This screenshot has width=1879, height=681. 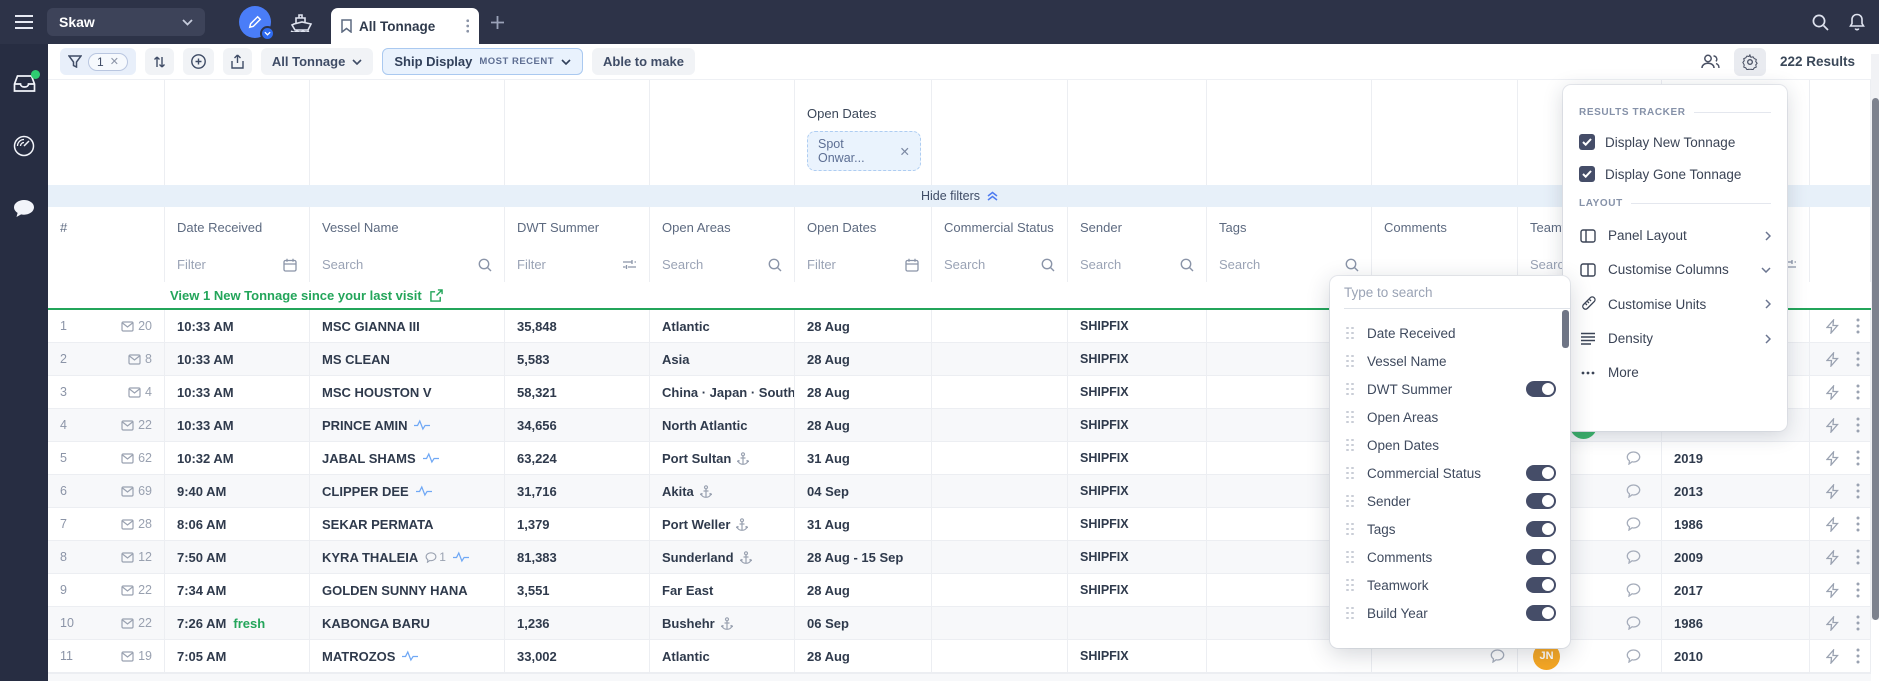 I want to click on column-header, so click(x=1840, y=227).